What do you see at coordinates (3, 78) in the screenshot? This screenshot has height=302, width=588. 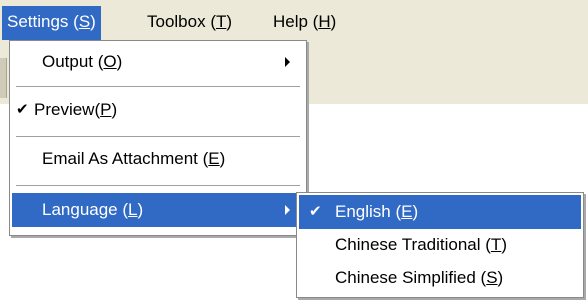 I see `window-edge` at bounding box center [3, 78].